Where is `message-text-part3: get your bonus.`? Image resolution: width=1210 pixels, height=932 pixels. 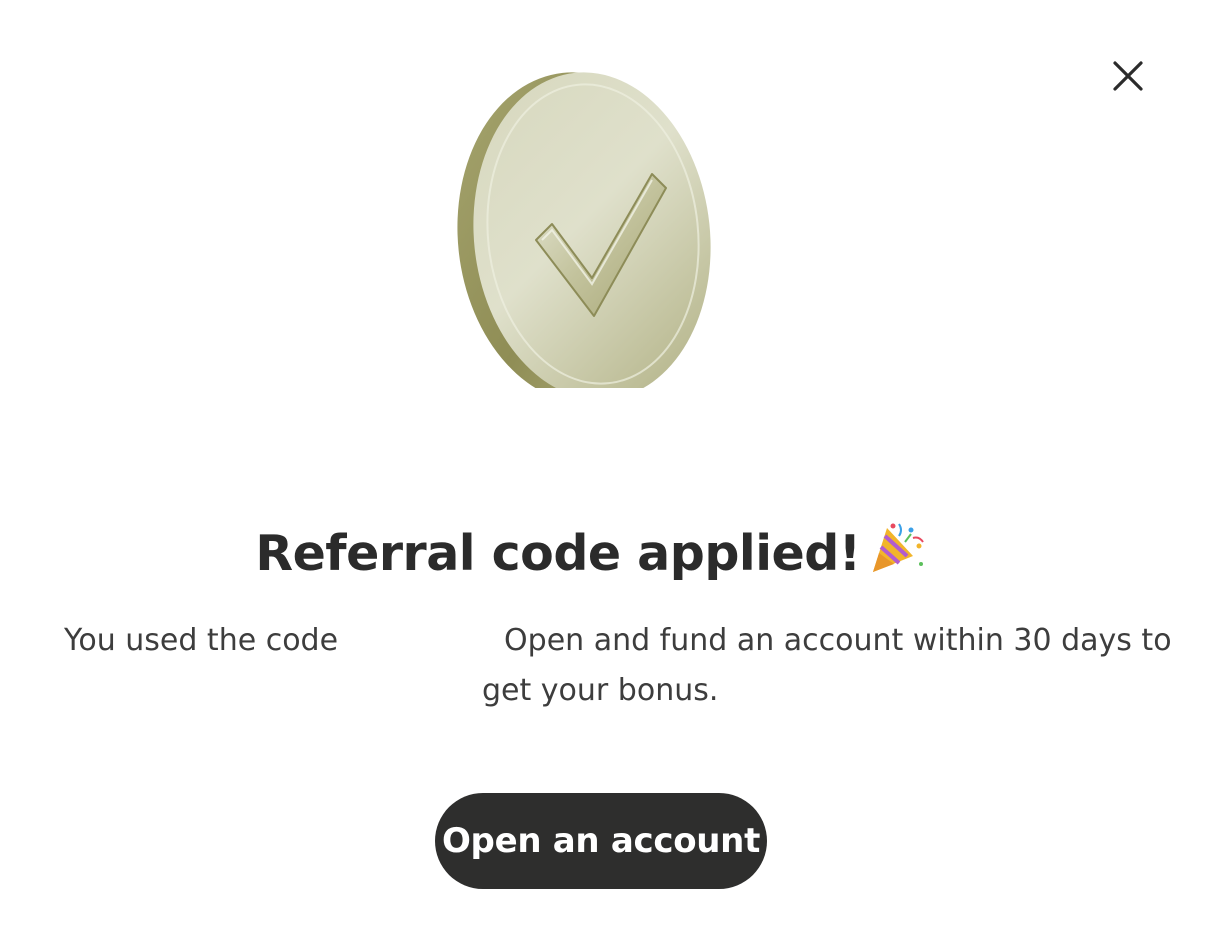 message-text-part3: get your bonus. is located at coordinates (600, 690).